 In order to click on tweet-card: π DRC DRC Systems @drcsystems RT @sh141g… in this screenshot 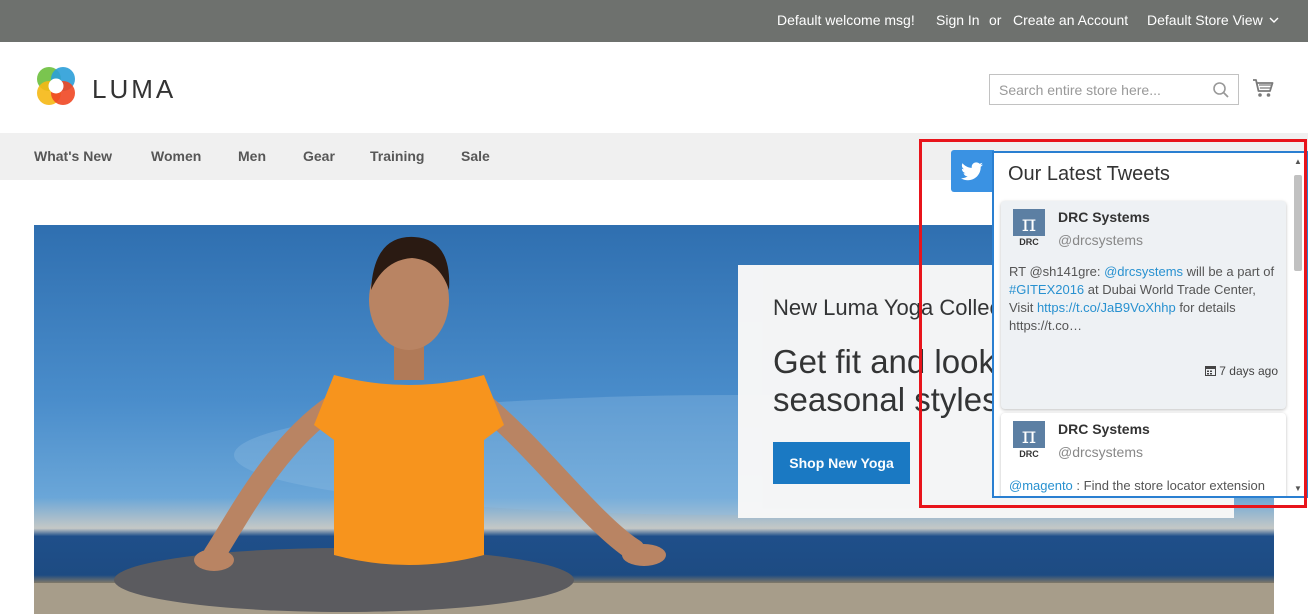, I will do `click(1143, 305)`.